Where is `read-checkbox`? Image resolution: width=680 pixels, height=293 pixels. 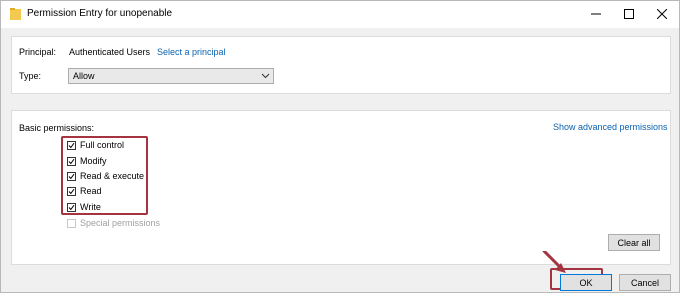 read-checkbox is located at coordinates (71, 191).